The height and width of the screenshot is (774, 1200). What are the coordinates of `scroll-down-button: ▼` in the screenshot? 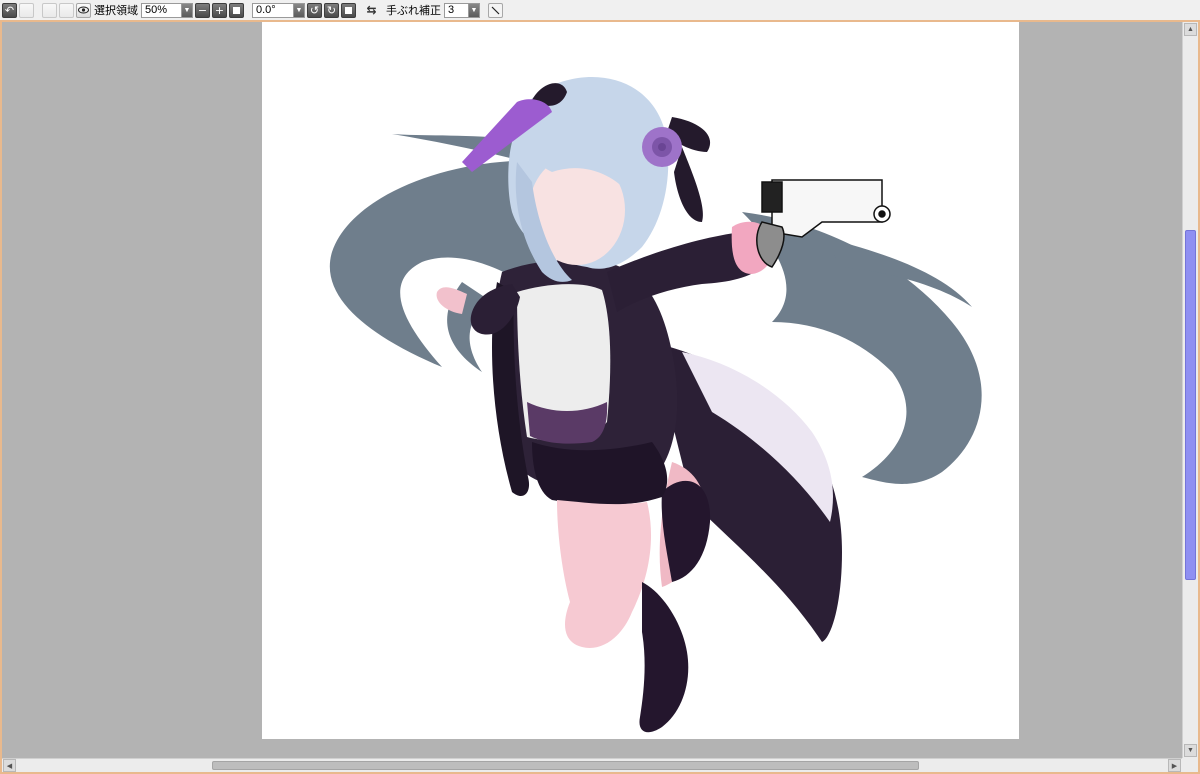 It's located at (1190, 750).